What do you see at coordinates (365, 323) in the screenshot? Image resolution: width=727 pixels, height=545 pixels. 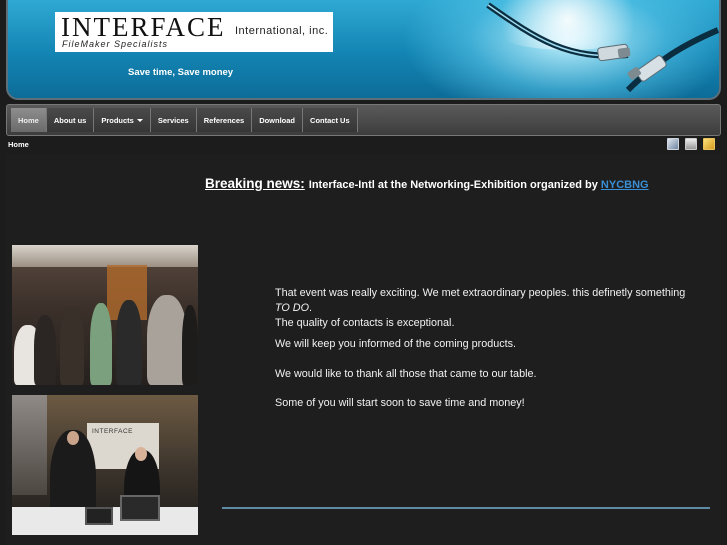 I see `paragraph-2: The quality of contacts is exceptional.` at bounding box center [365, 323].